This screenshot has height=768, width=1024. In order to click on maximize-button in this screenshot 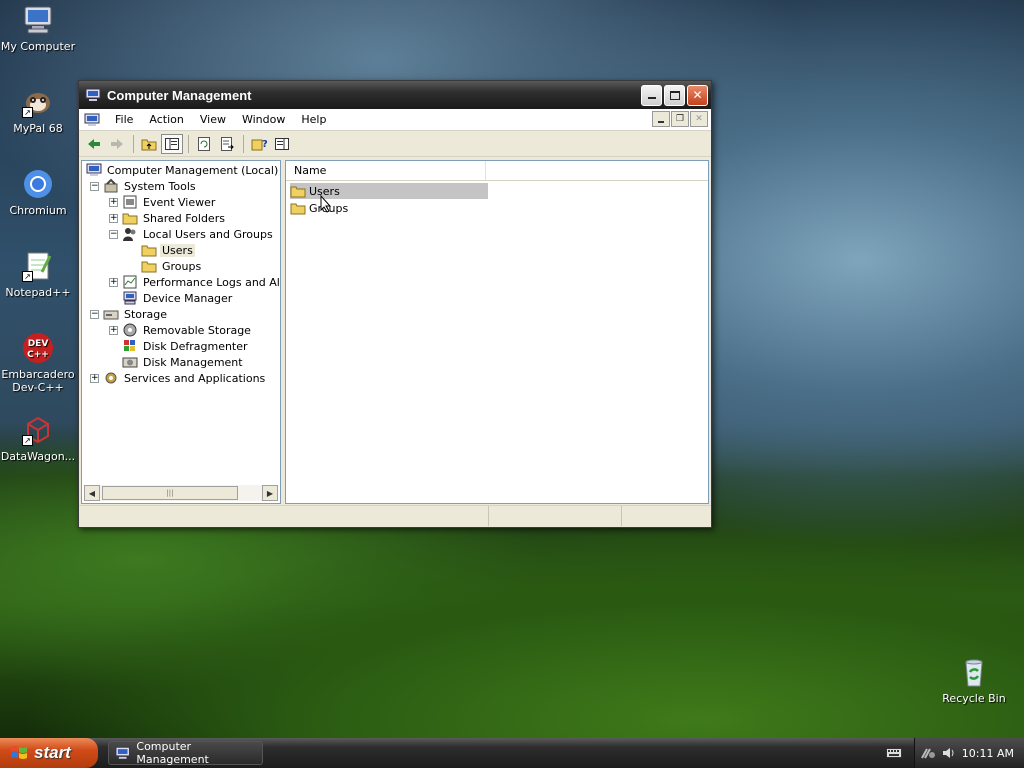, I will do `click(674, 95)`.